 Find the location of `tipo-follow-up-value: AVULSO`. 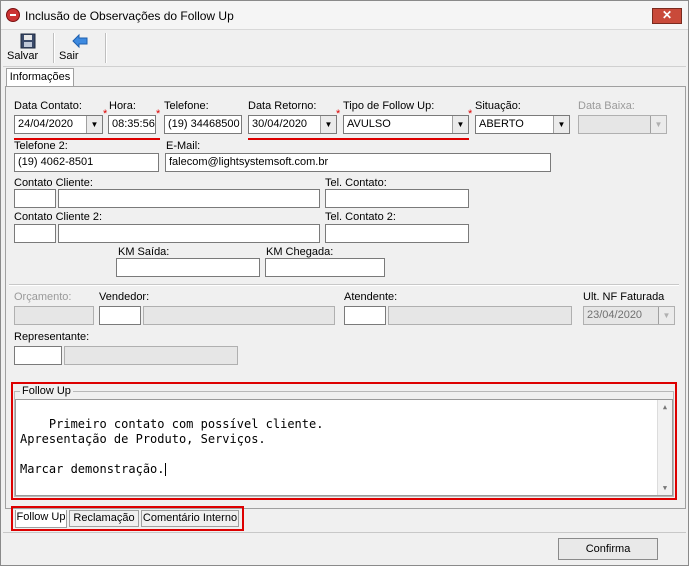

tipo-follow-up-value: AVULSO is located at coordinates (369, 124).